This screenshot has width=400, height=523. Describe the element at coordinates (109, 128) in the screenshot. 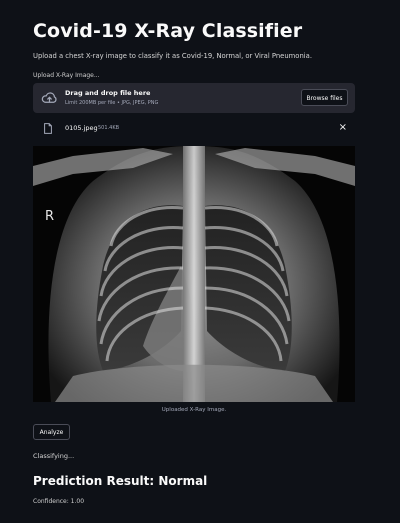

I see `uploaded-file-size: 501.4KB` at that location.